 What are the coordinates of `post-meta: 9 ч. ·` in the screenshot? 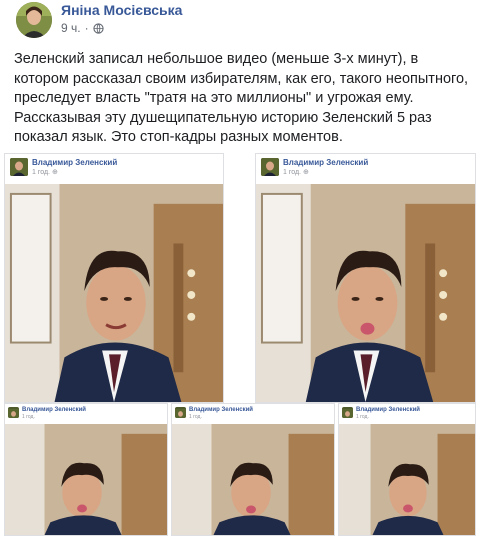 It's located at (82, 28).